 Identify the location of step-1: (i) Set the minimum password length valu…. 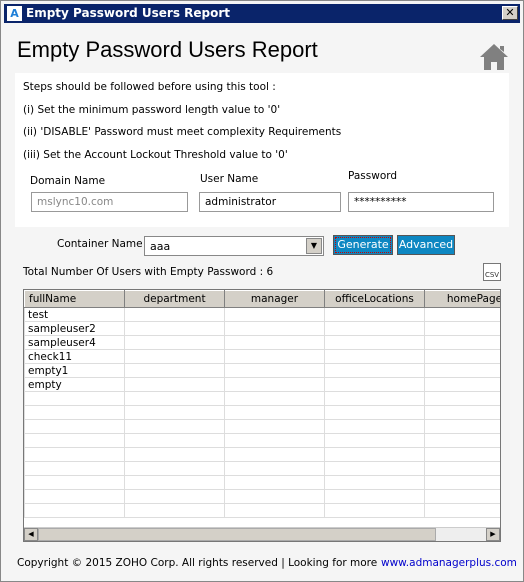
(152, 110).